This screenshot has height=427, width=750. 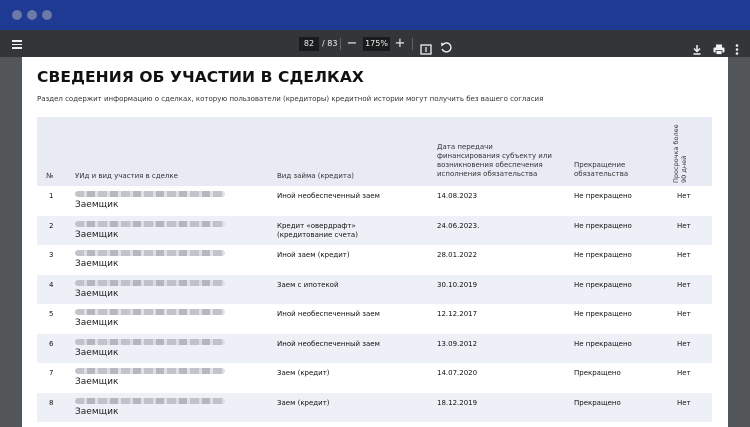 What do you see at coordinates (446, 45) in the screenshot?
I see `rotate-icon` at bounding box center [446, 45].